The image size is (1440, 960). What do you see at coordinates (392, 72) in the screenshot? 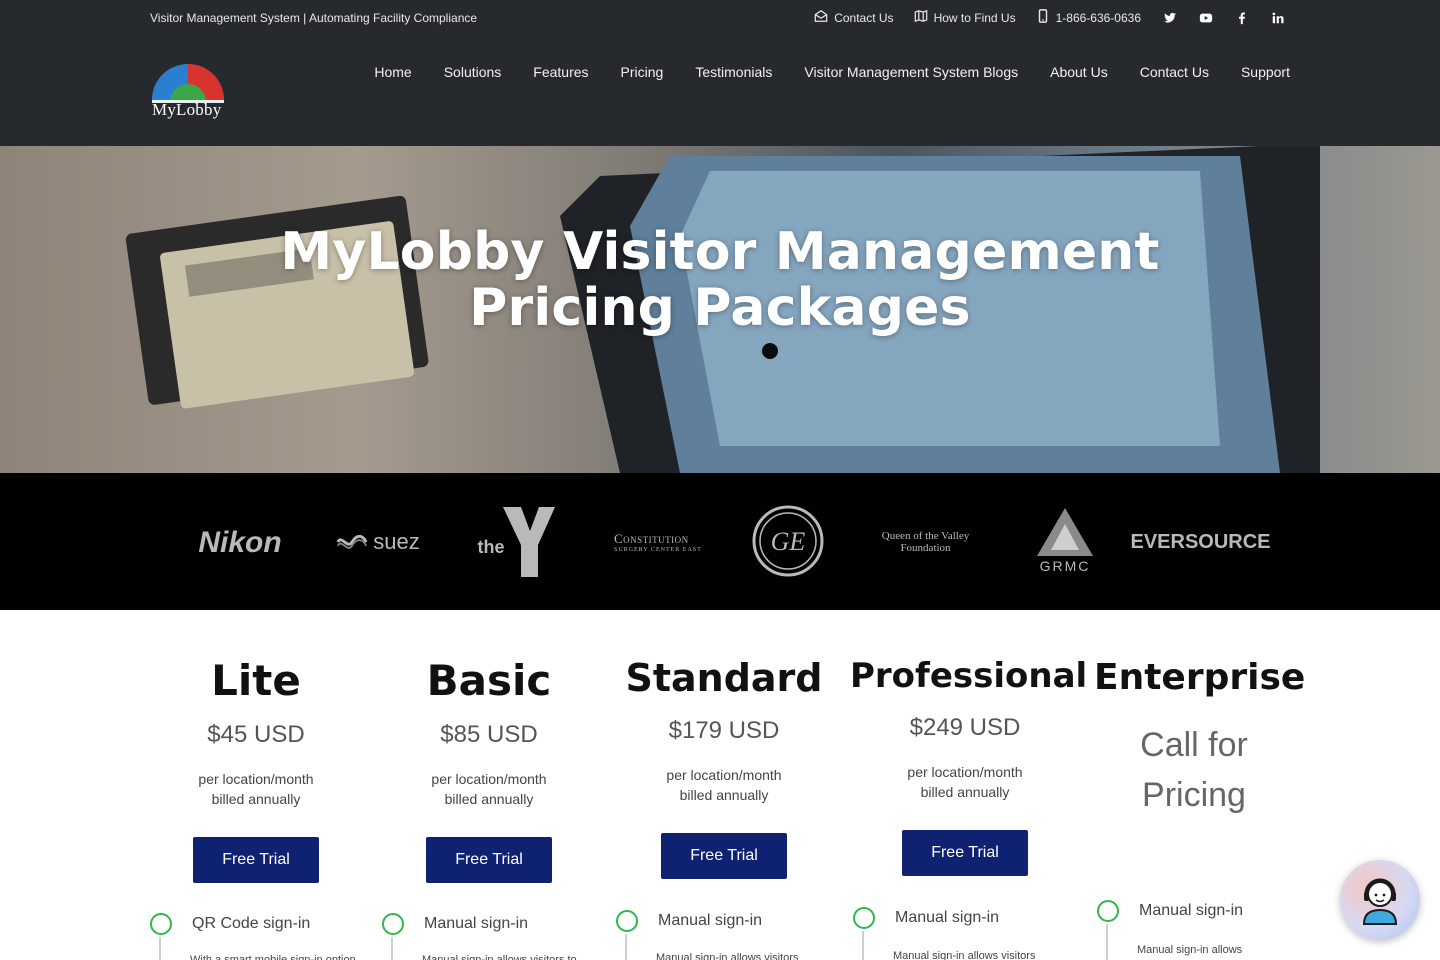
I see `nav-home: Home` at bounding box center [392, 72].